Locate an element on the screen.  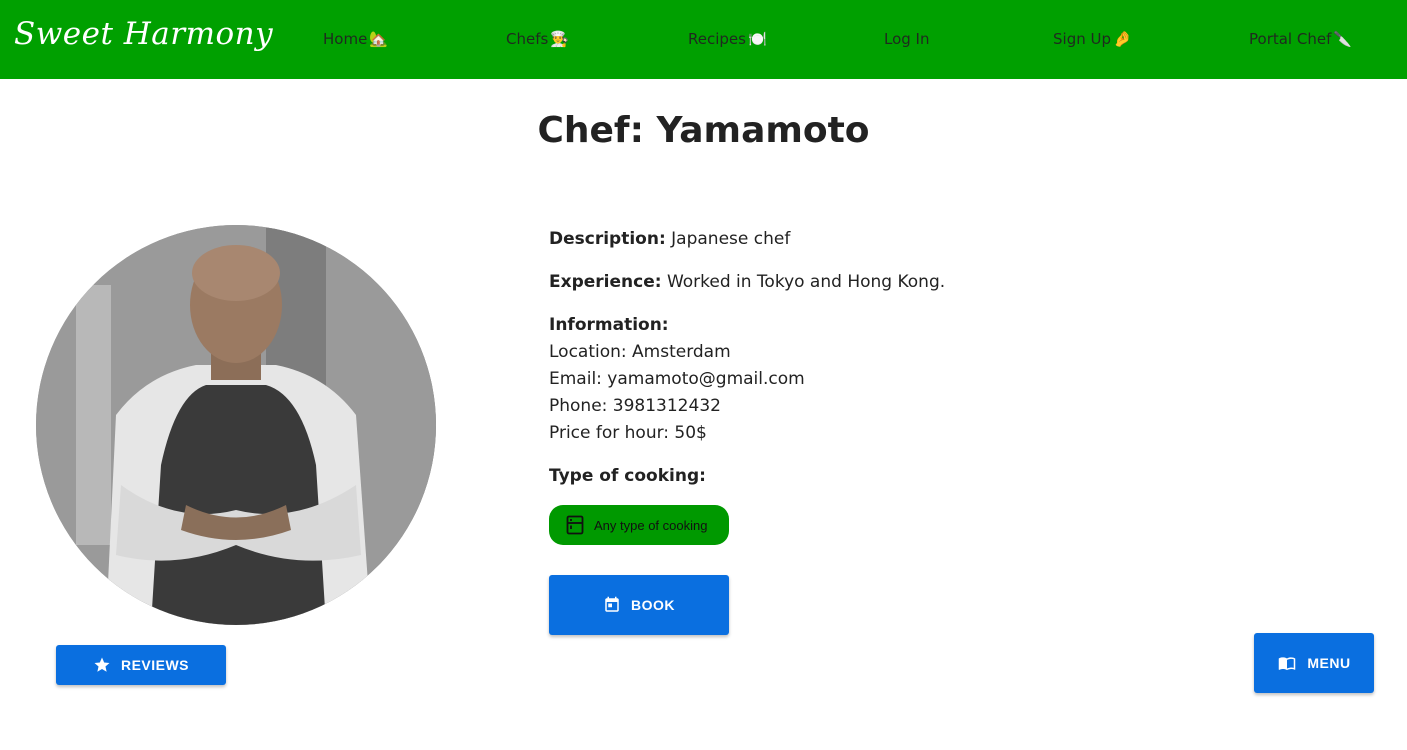
calendar-icon is located at coordinates (612, 604).